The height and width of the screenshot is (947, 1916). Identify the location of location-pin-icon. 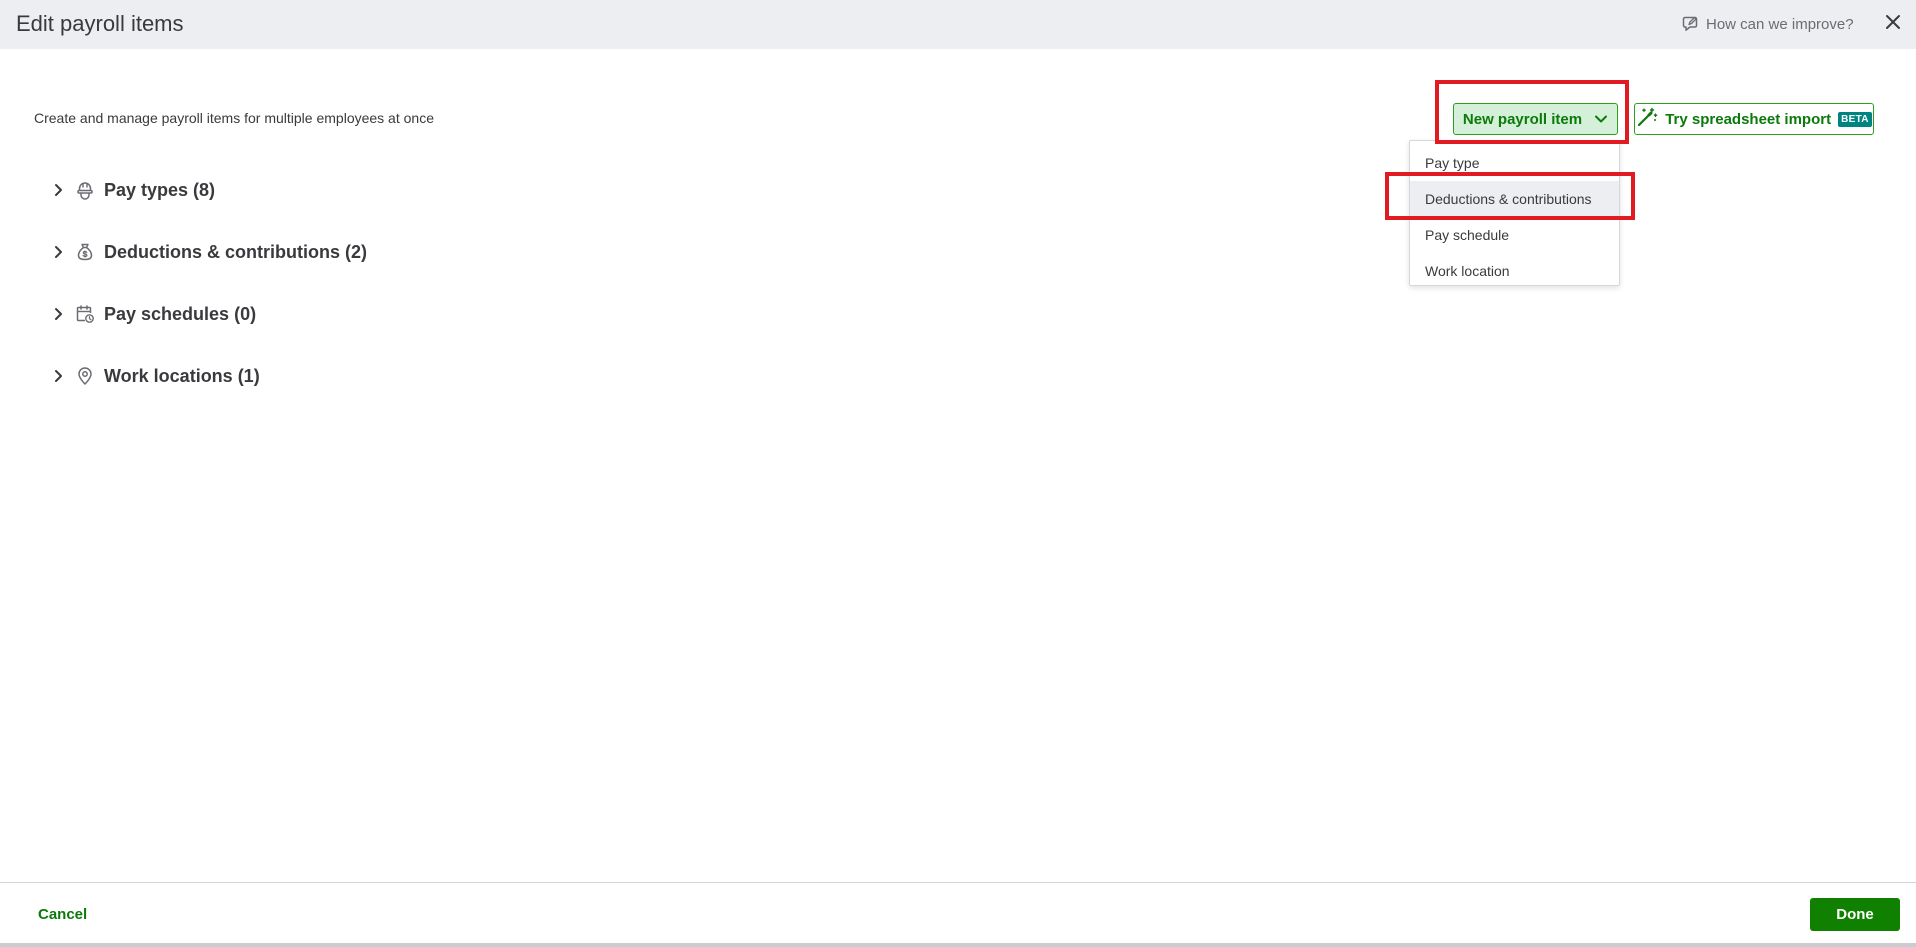
(85, 376).